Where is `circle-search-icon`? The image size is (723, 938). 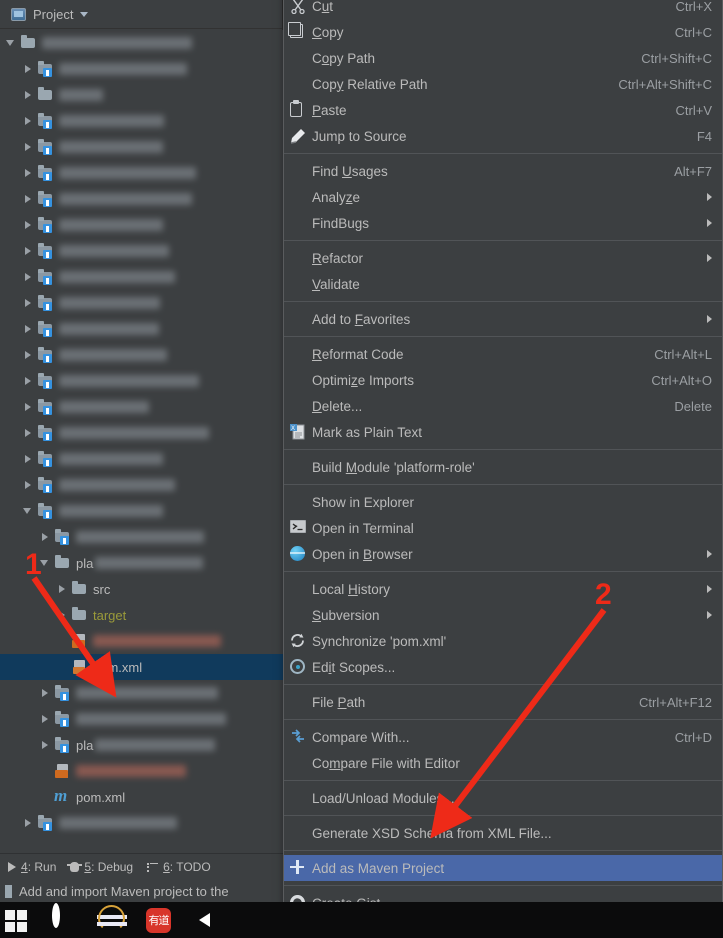
circle-search-icon is located at coordinates (65, 918).